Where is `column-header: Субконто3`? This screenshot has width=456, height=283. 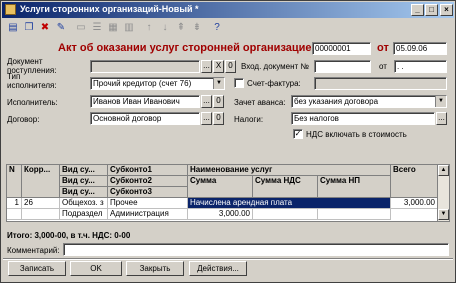 column-header: Субконто3 is located at coordinates (148, 192).